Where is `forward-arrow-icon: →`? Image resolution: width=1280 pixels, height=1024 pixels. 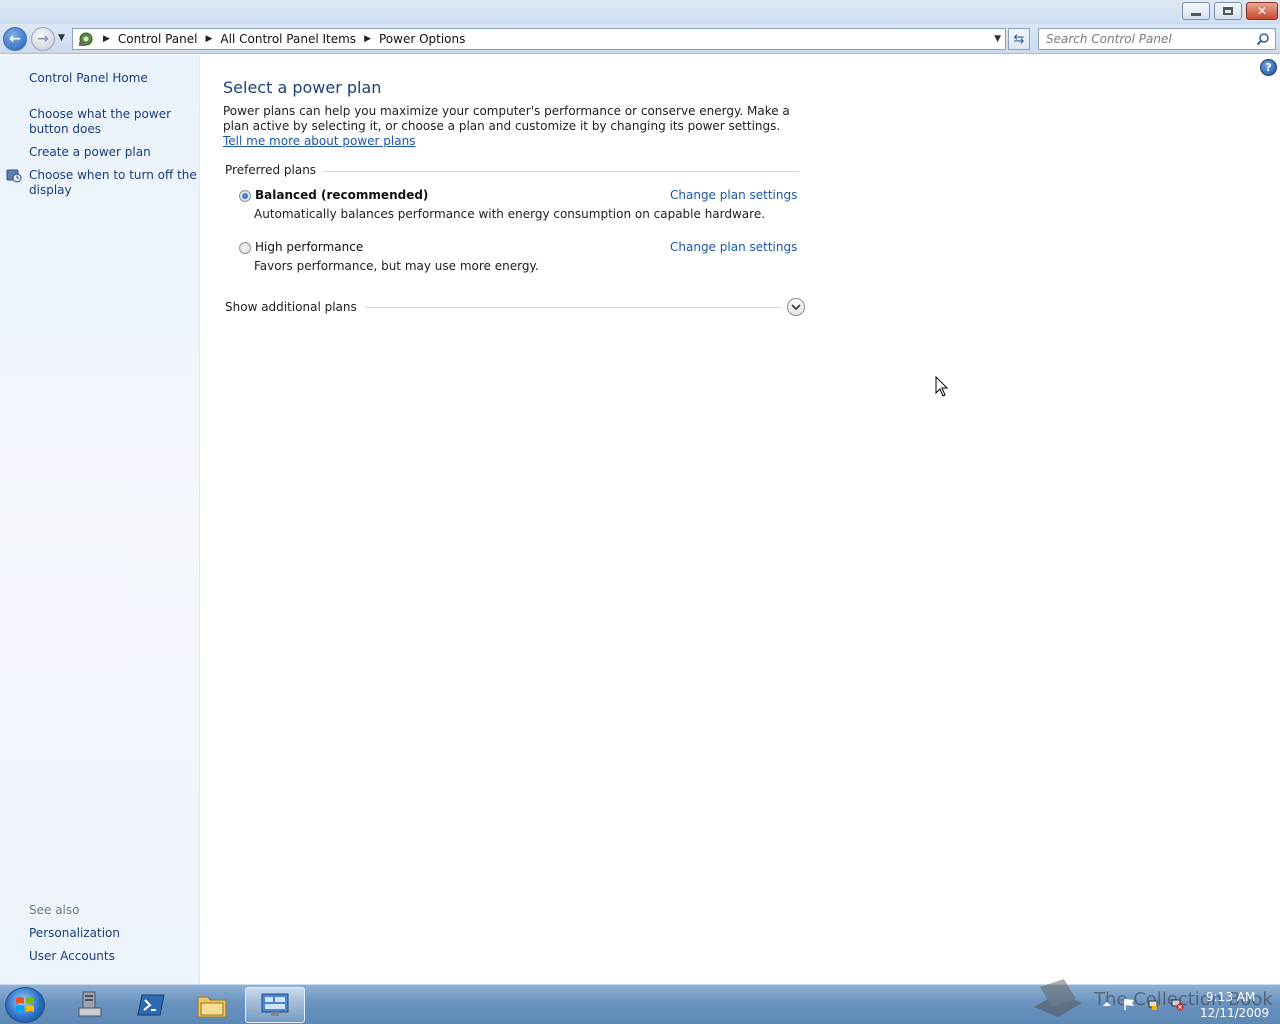
forward-arrow-icon: → is located at coordinates (43, 39).